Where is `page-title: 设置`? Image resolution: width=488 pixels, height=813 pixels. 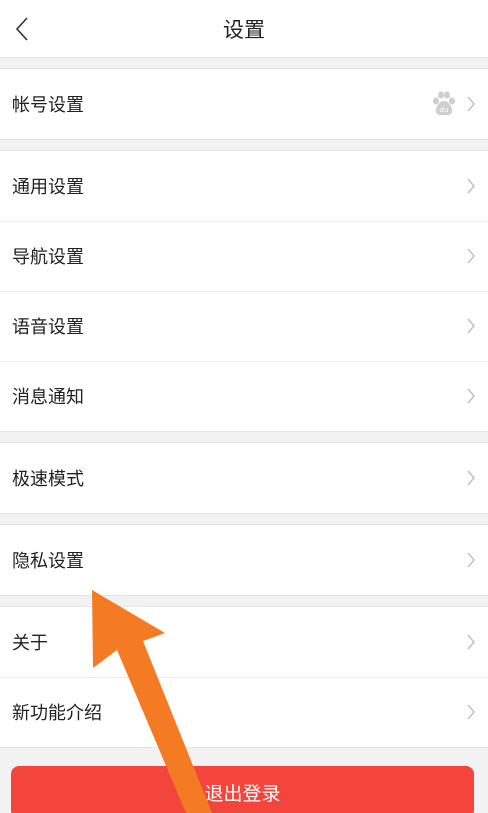 page-title: 设置 is located at coordinates (244, 29).